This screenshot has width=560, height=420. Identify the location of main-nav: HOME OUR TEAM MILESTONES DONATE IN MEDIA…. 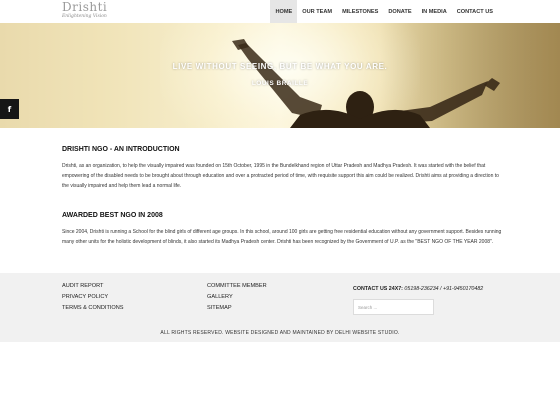
(384, 11).